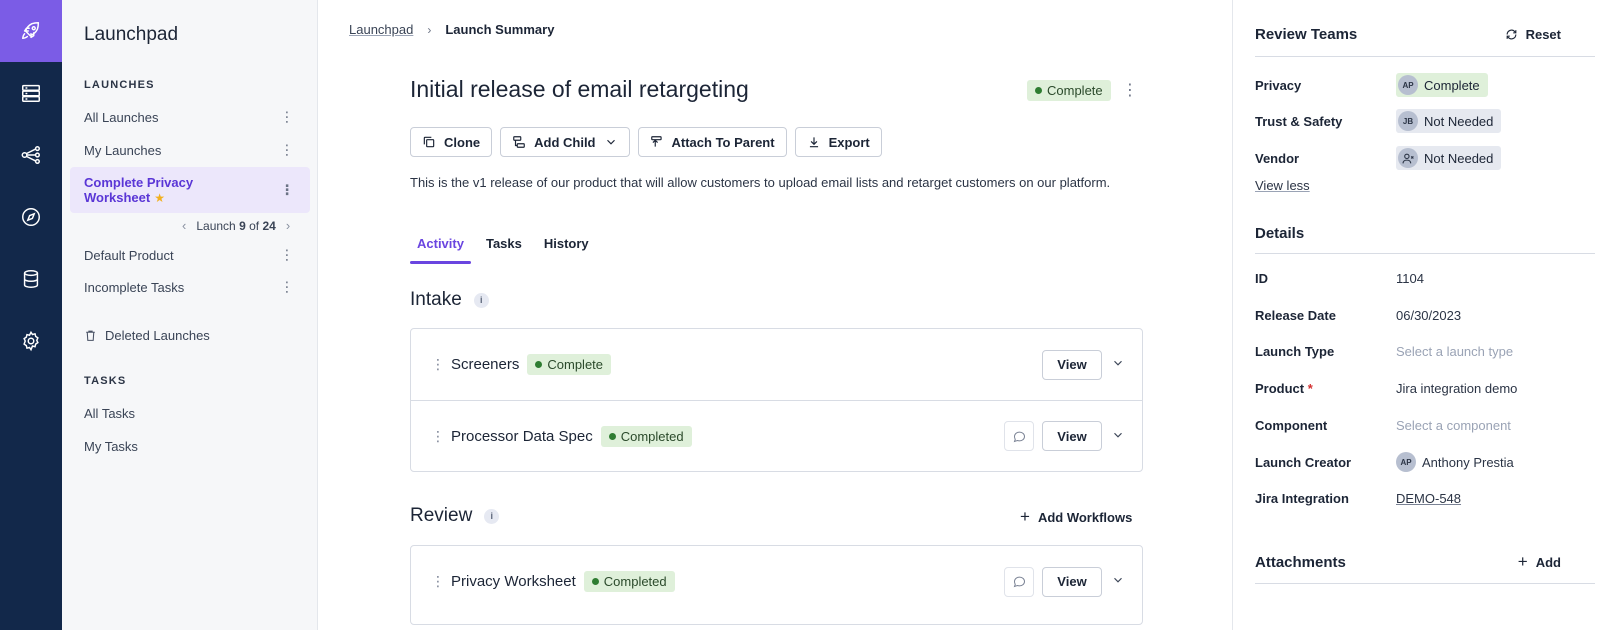 This screenshot has height=630, width=1600. Describe the element at coordinates (1280, 233) in the screenshot. I see `details-title: Details` at that location.